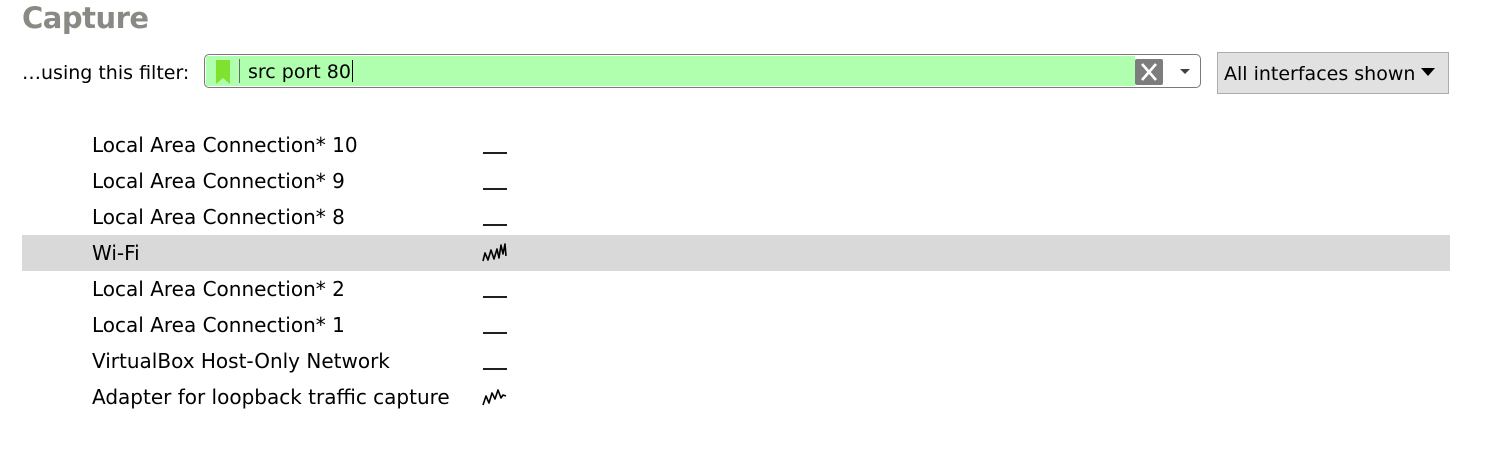  What do you see at coordinates (218, 181) in the screenshot?
I see `interface-name: Local Area Connection* 9` at bounding box center [218, 181].